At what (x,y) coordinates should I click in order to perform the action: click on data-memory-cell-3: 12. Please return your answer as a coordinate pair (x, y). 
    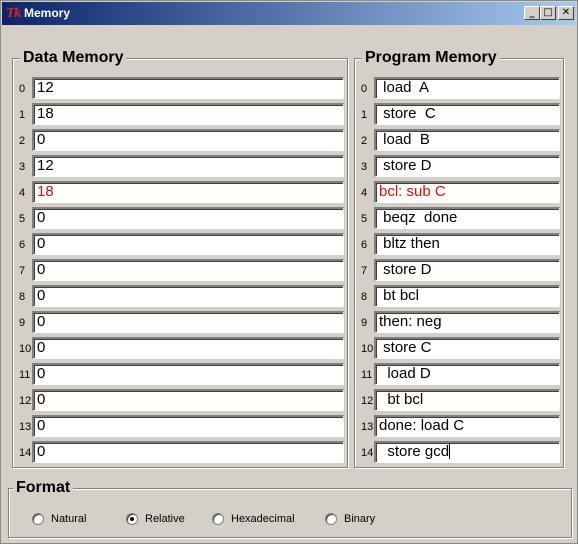
    Looking at the image, I should click on (188, 166).